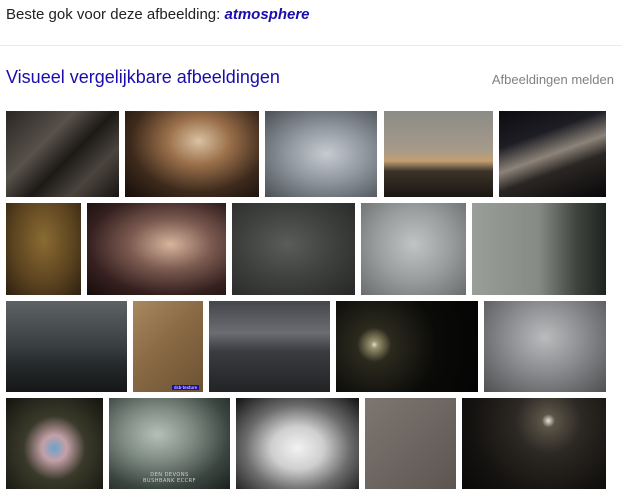 Image resolution: width=635 pixels, height=498 pixels. What do you see at coordinates (62, 154) in the screenshot?
I see `thumb-dark-texture` at bounding box center [62, 154].